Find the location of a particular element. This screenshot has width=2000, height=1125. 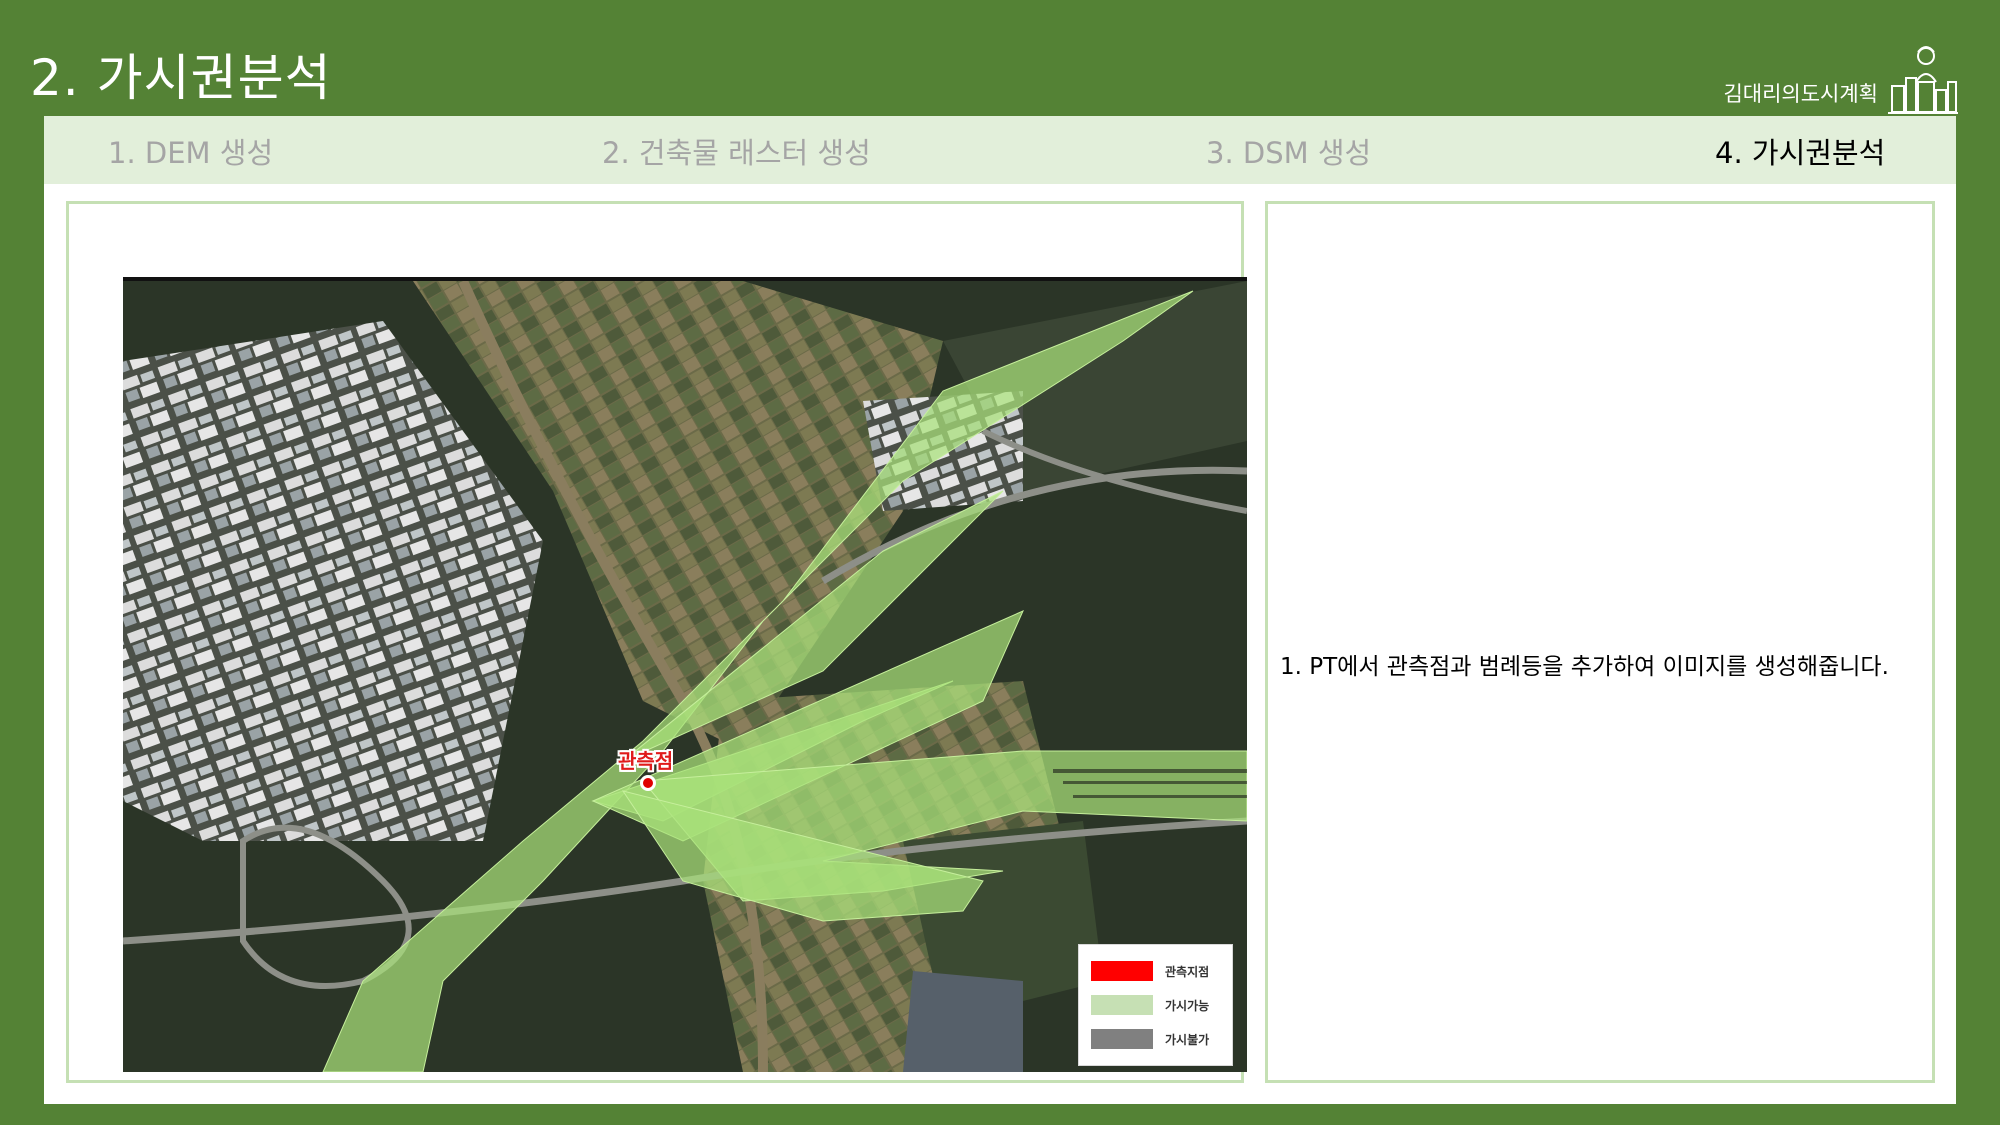

legend-swatch-invisible is located at coordinates (1122, 1039).